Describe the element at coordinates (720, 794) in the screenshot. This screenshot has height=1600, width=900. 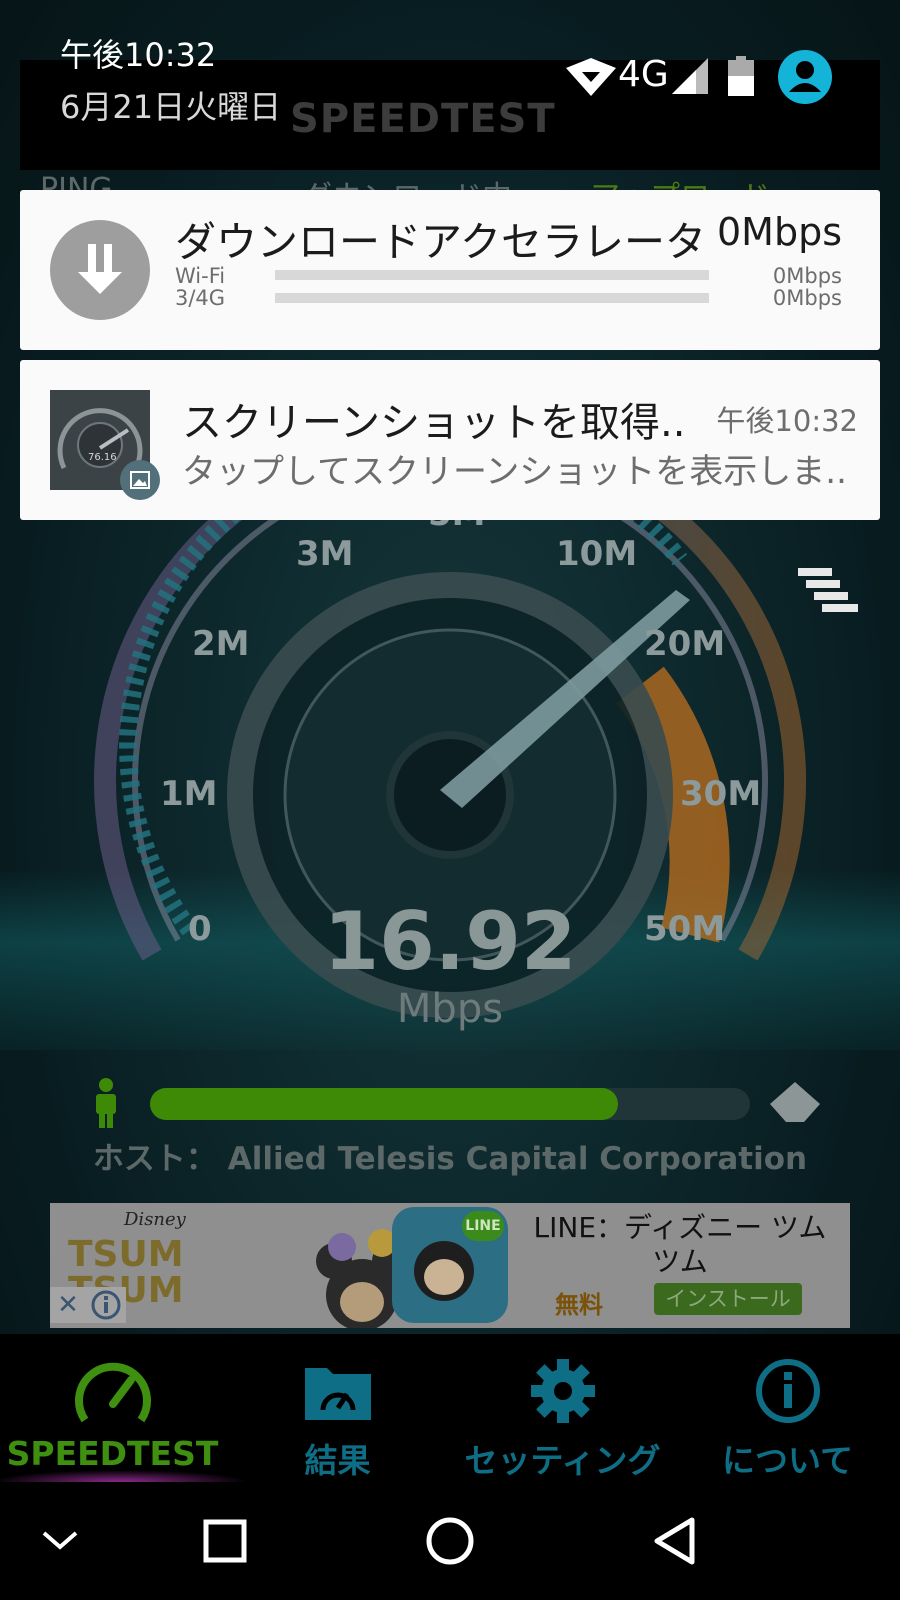
I see `tick-label: 30M` at that location.